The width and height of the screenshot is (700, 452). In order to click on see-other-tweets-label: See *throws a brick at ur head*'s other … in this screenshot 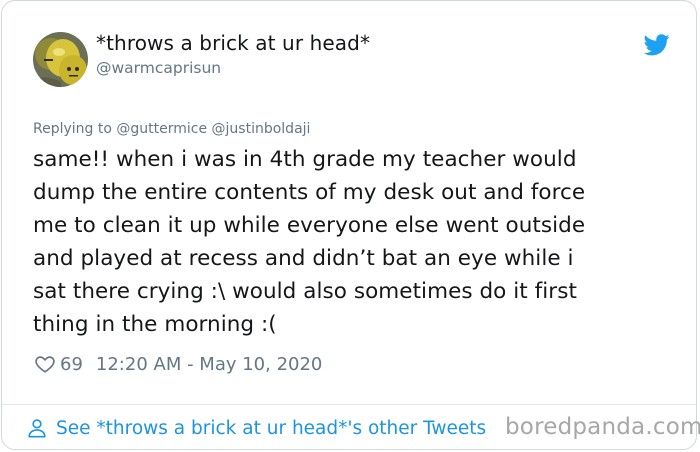, I will do `click(271, 428)`.